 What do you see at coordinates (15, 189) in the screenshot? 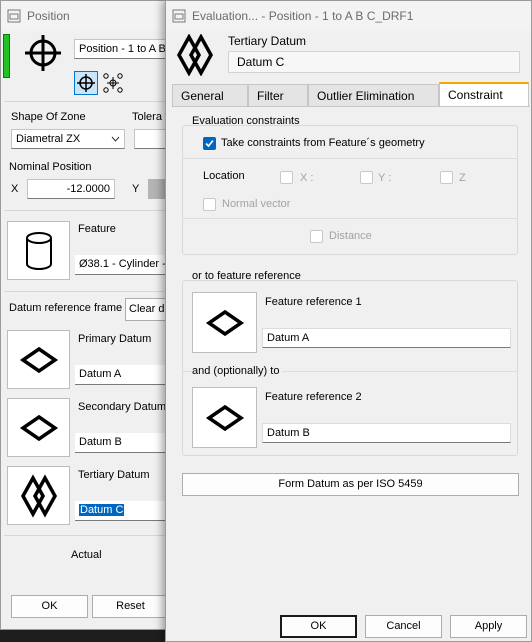
I see `x-label: X` at bounding box center [15, 189].